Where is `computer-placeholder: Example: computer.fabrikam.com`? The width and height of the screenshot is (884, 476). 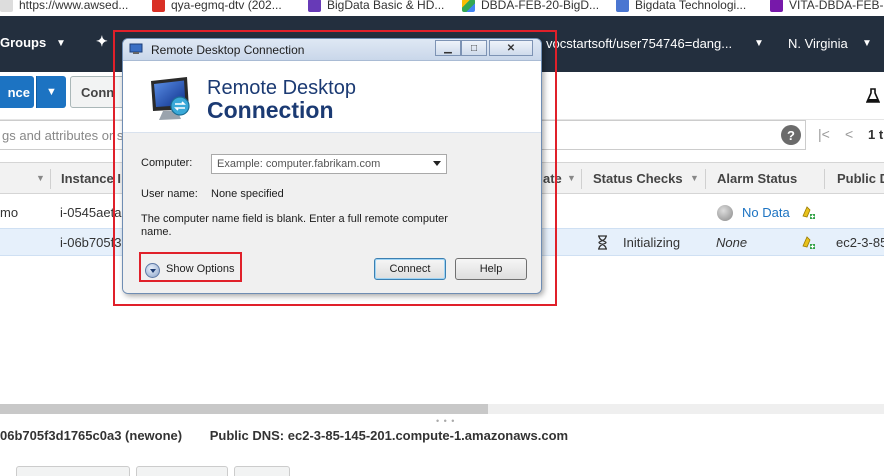
computer-placeholder: Example: computer.fabrikam.com is located at coordinates (299, 164).